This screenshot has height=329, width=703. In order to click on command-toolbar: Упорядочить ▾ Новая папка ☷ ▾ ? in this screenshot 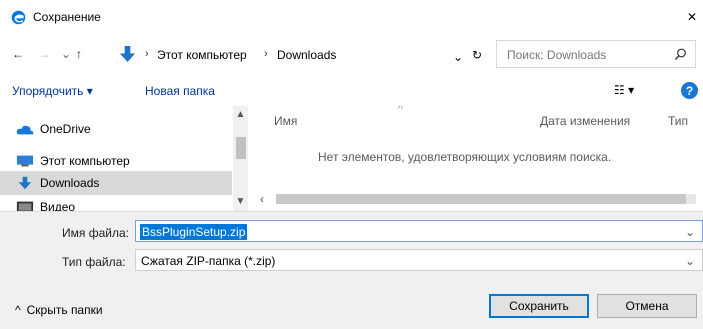, I will do `click(351, 91)`.